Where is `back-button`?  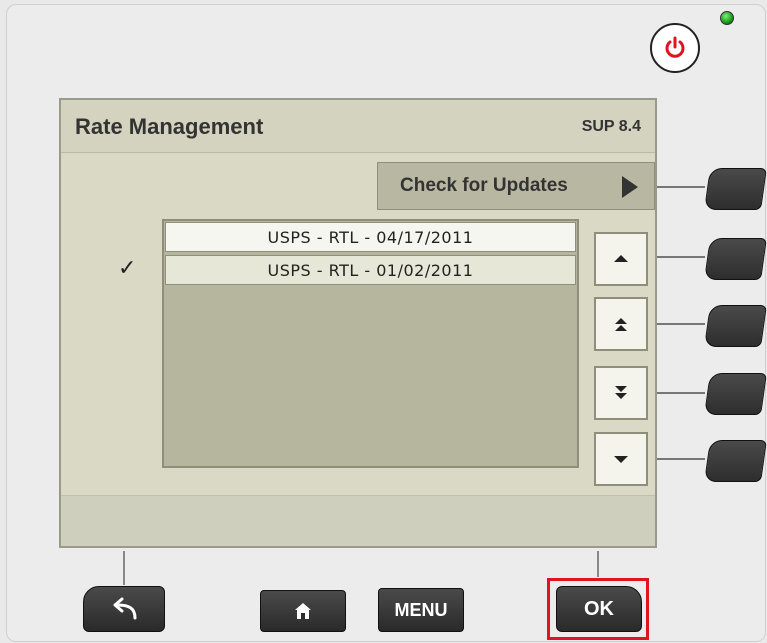 back-button is located at coordinates (124, 609).